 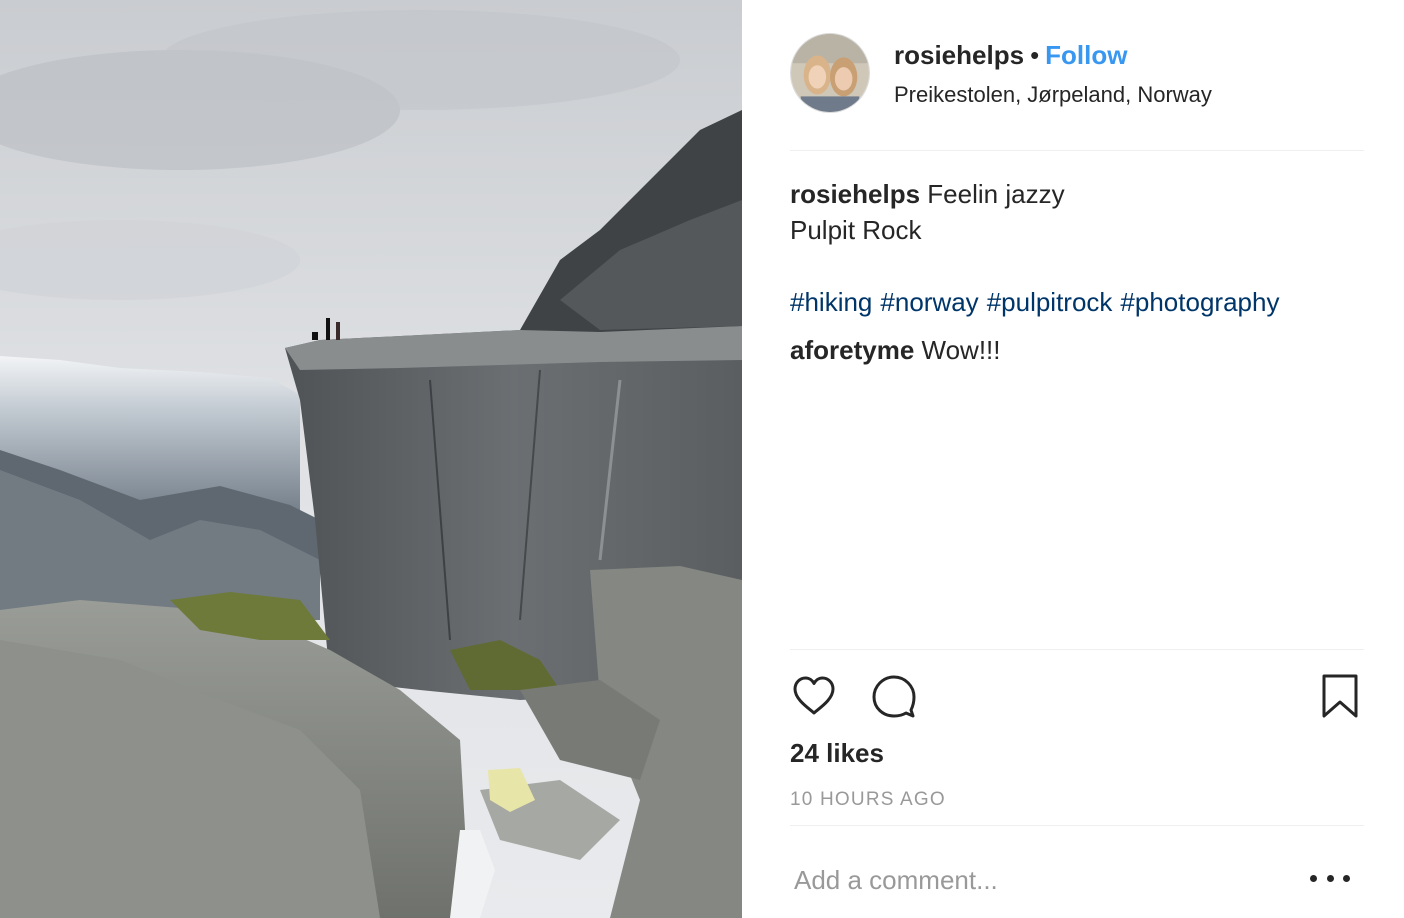 What do you see at coordinates (868, 800) in the screenshot?
I see `post-timestamp: 10 HOURS AGO` at bounding box center [868, 800].